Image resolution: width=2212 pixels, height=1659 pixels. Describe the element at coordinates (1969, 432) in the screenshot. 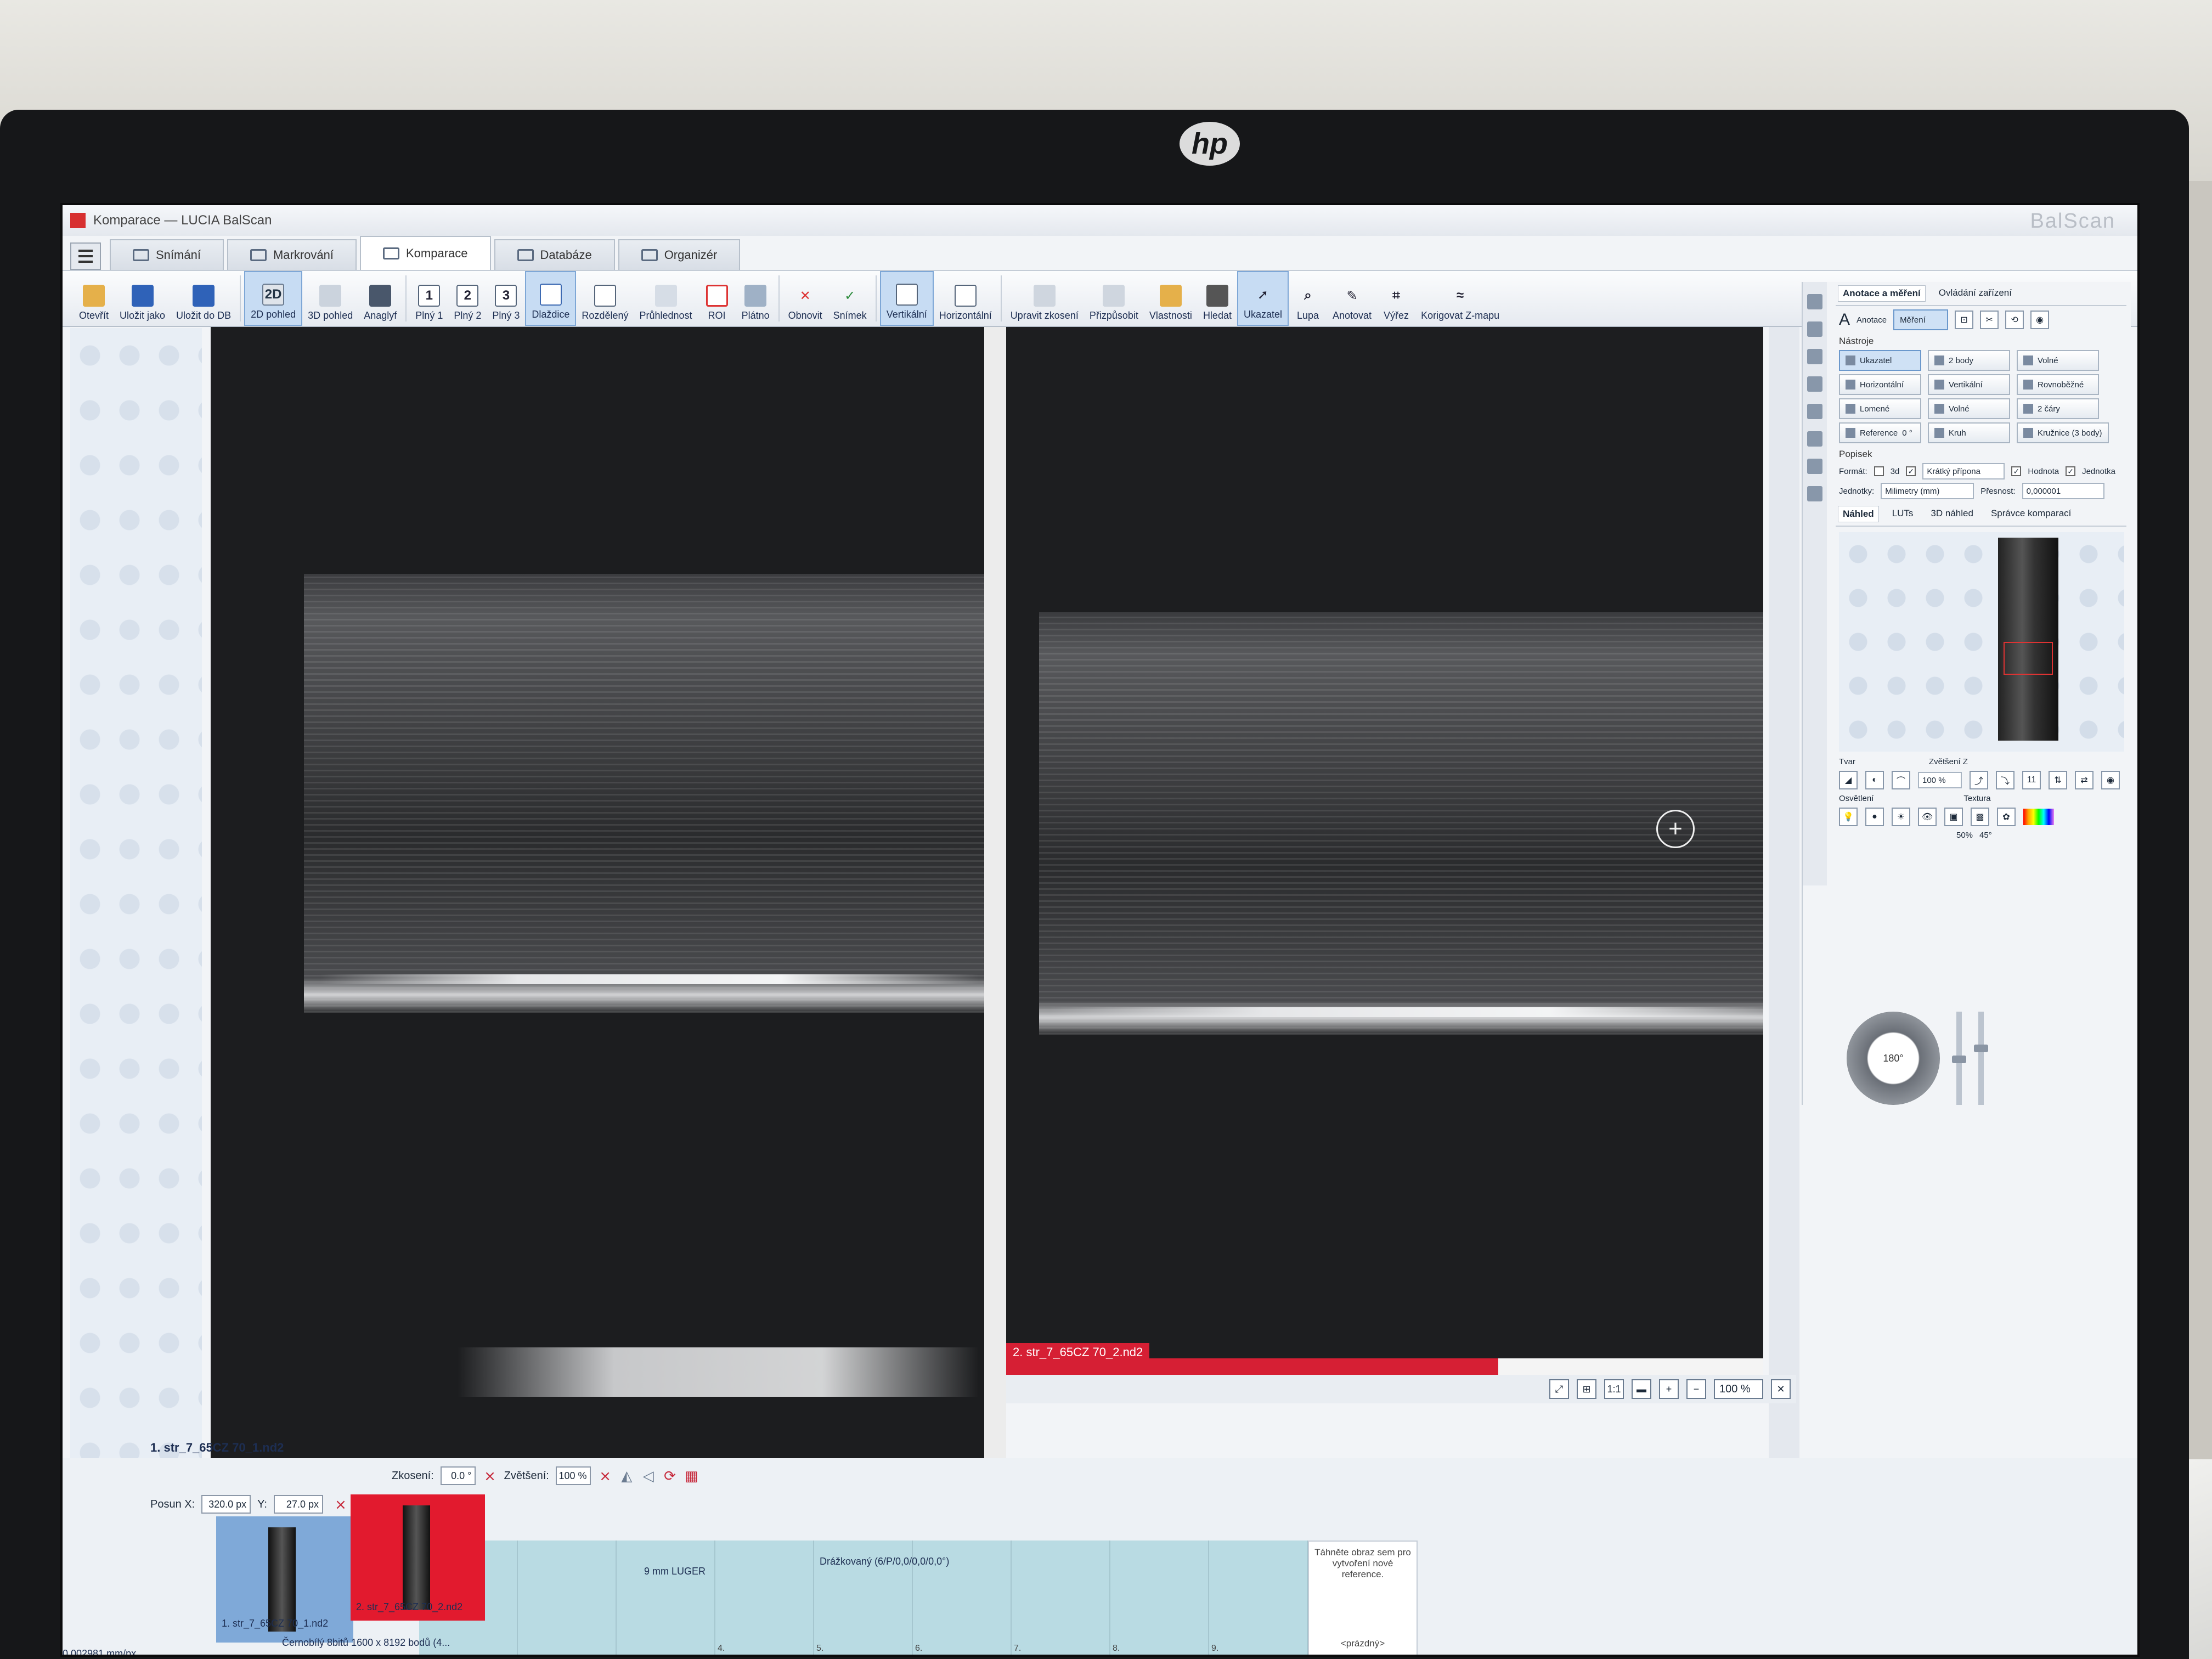

I see `tool-circle: Kruh` at that location.